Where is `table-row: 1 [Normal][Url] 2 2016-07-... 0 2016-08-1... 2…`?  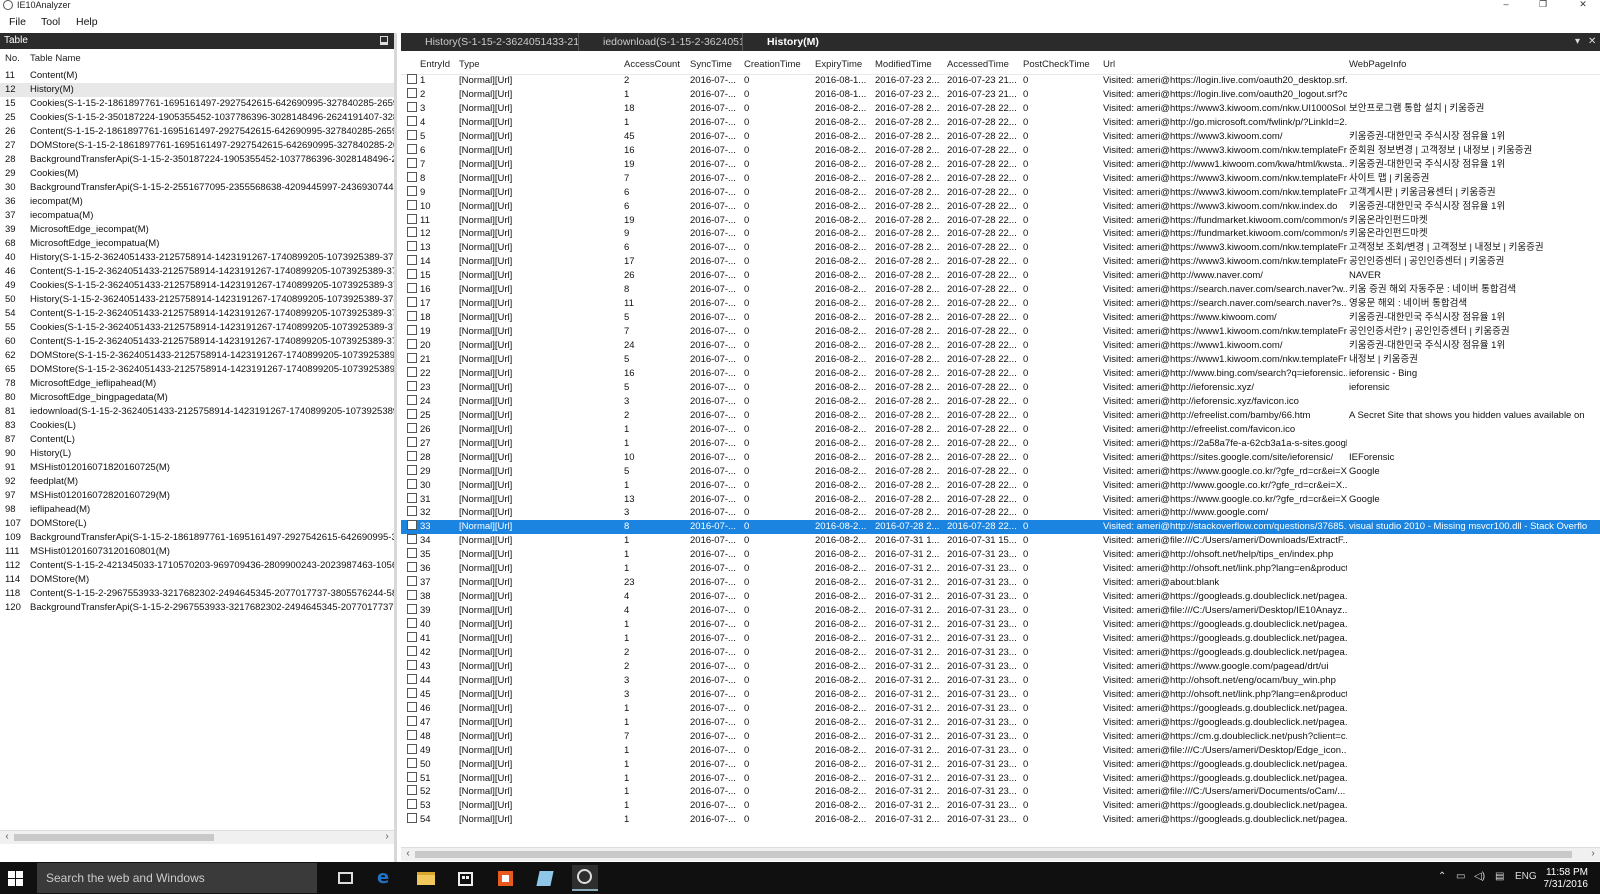 table-row: 1 [Normal][Url] 2 2016-07-... 0 2016-08-1... 2… is located at coordinates (1000, 81).